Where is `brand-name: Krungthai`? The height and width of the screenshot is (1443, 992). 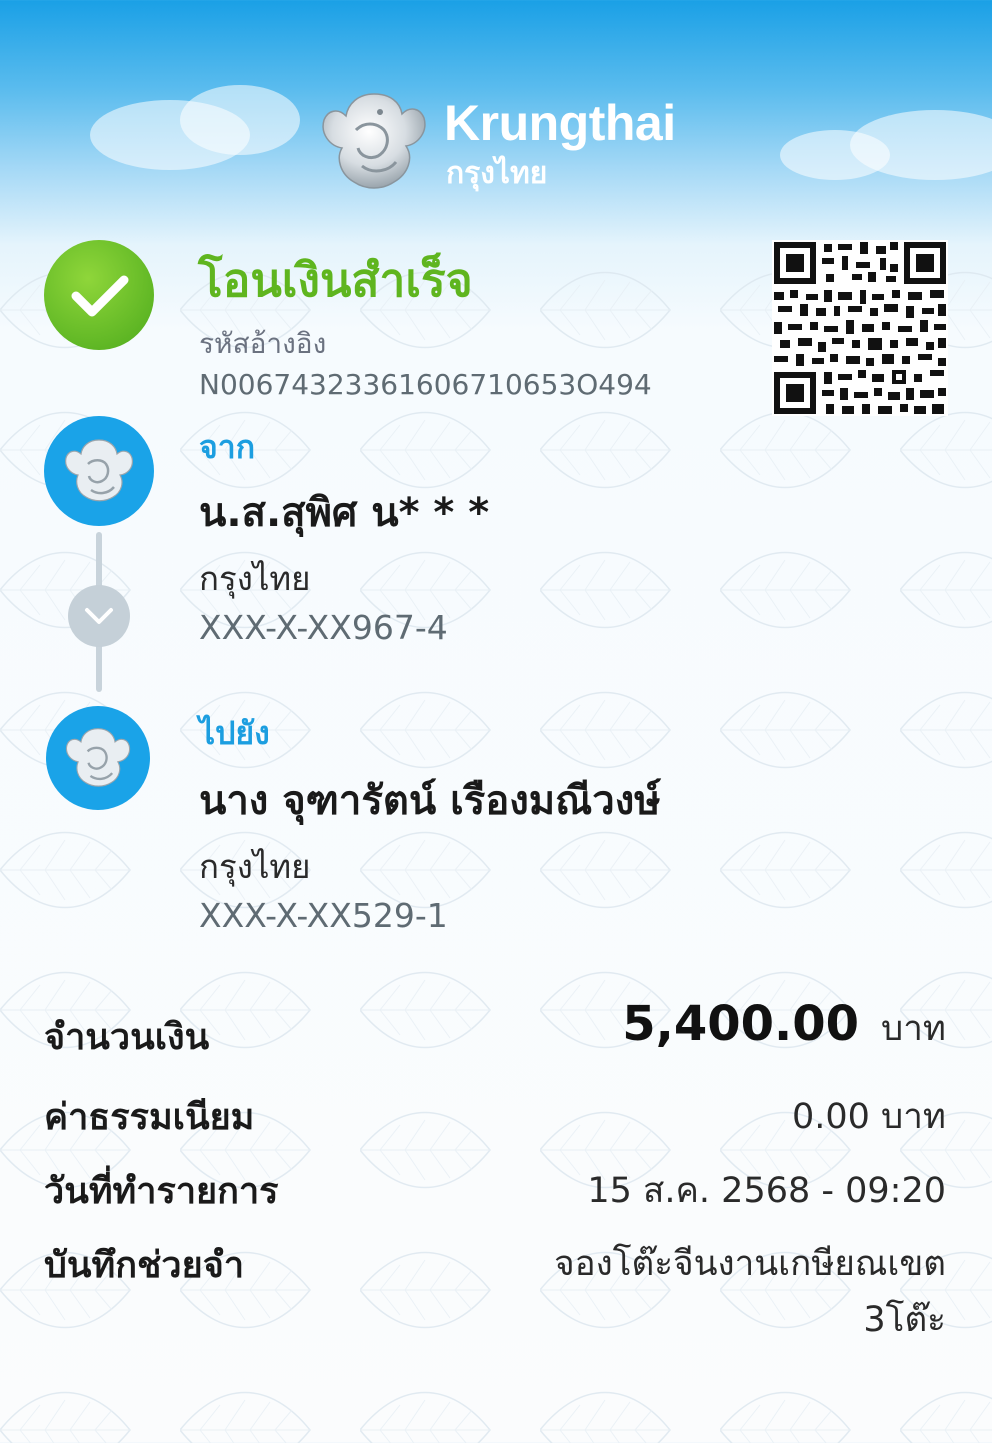
brand-name: Krungthai is located at coordinates (560, 123).